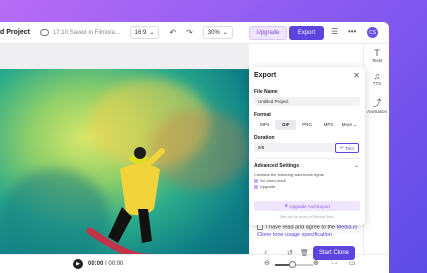 This screenshot has height=273, width=427. I want to click on trim-button: ✂ Trim, so click(347, 148).